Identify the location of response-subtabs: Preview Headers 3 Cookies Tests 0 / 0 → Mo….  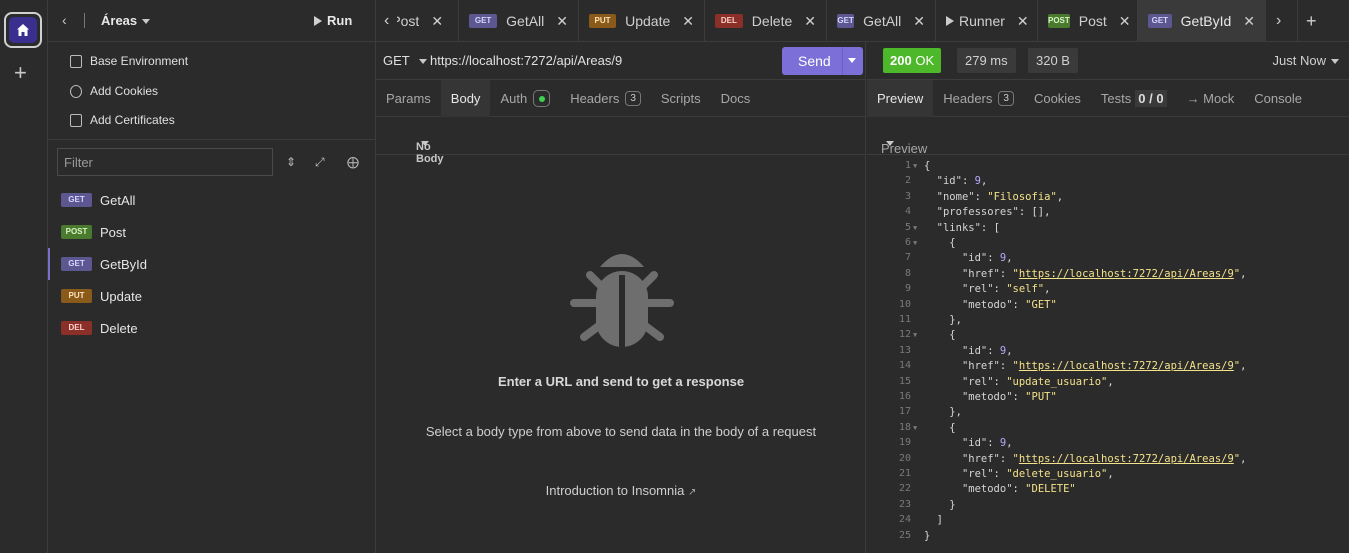
(1108, 98).